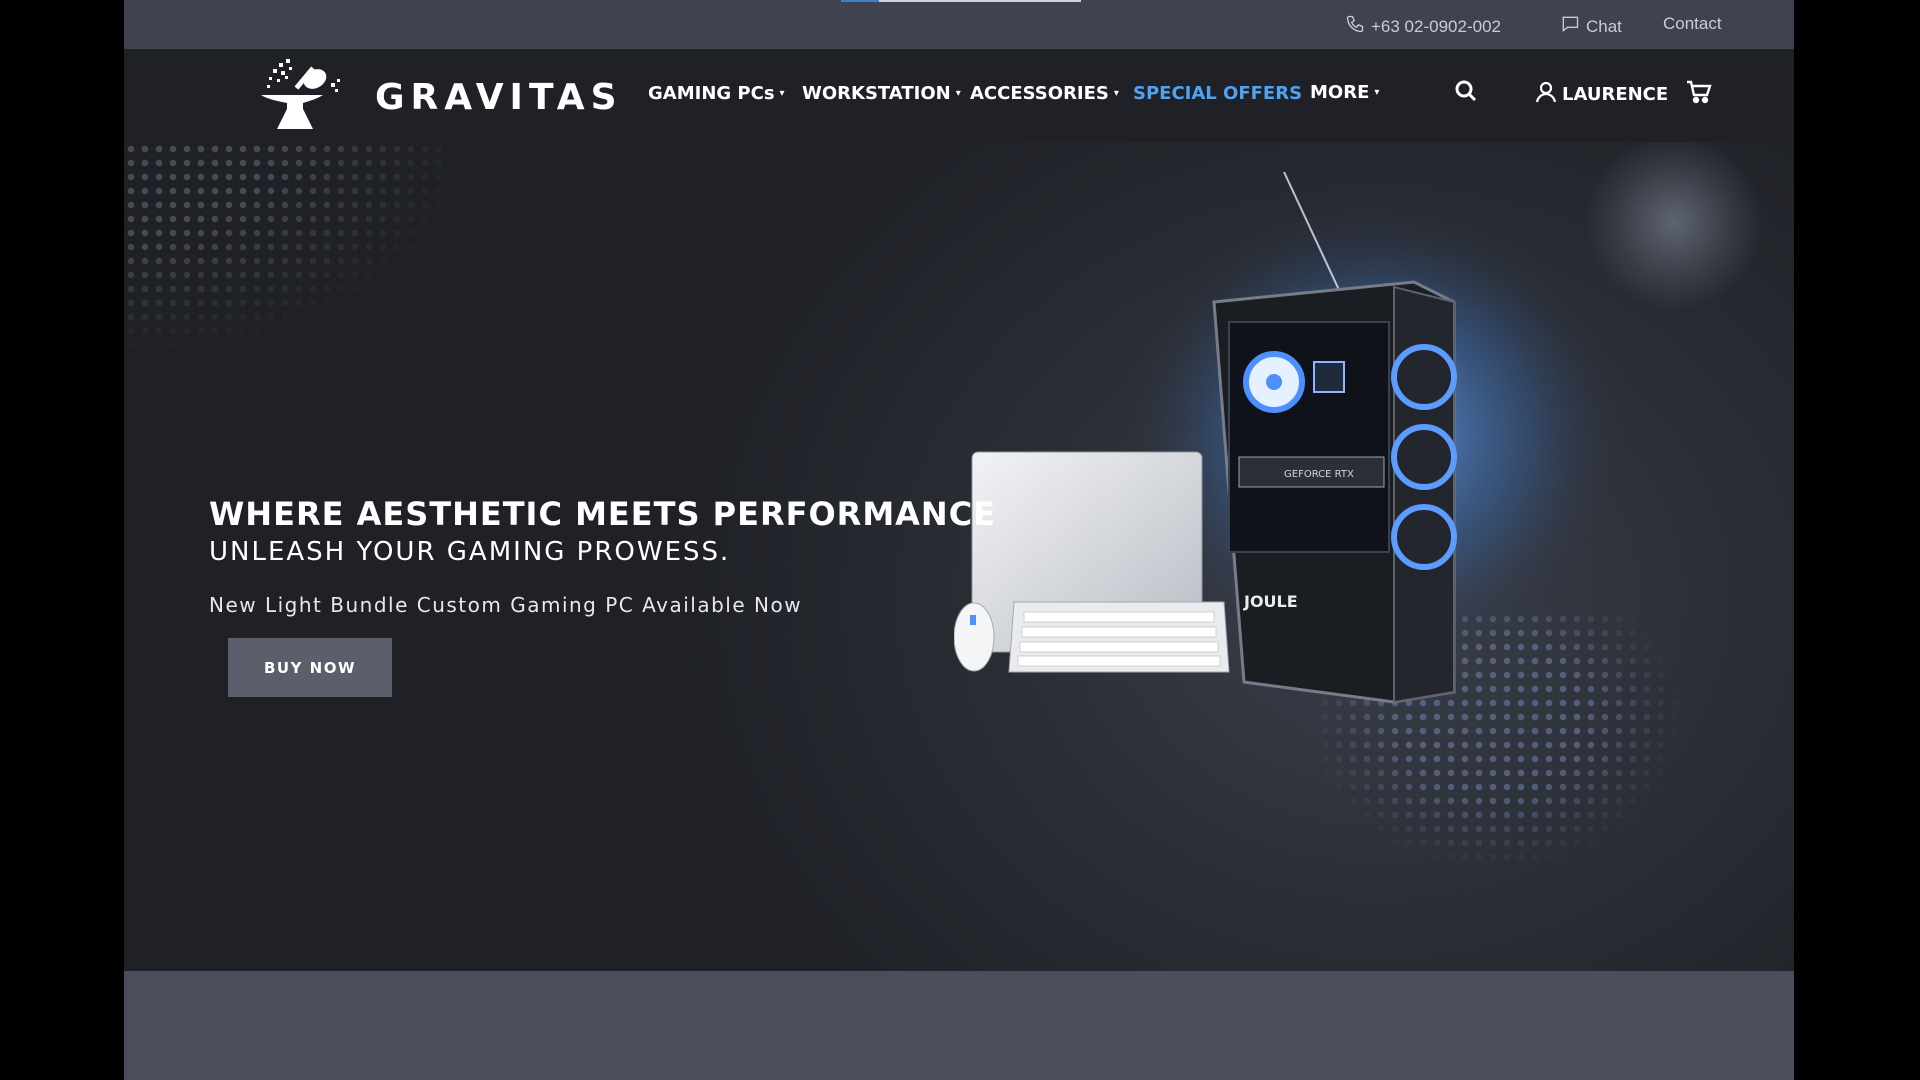 The width and height of the screenshot is (1920, 1080). Describe the element at coordinates (961, 1) in the screenshot. I see `page-load-progress` at that location.